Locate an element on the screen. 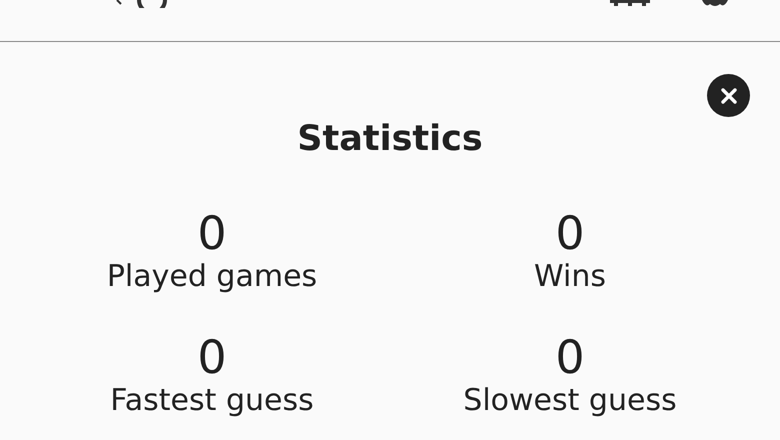 The width and height of the screenshot is (780, 440). dialog-title: Statistics is located at coordinates (390, 139).